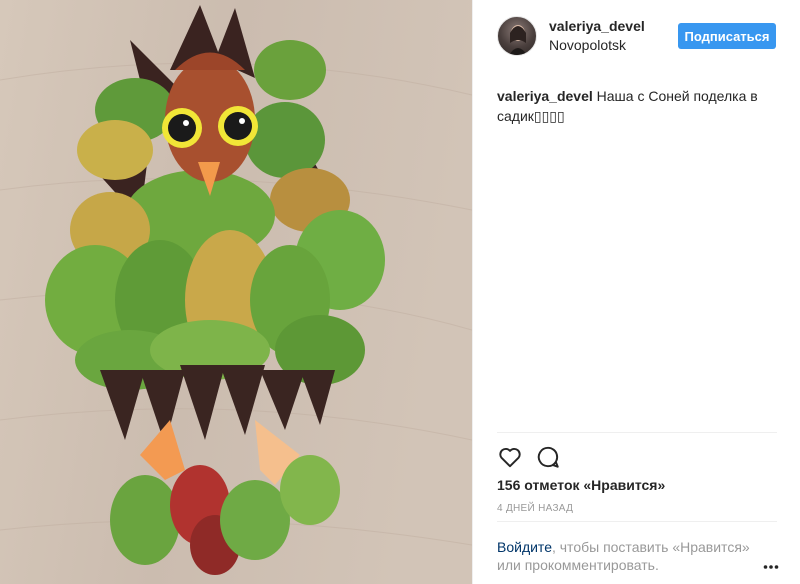  I want to click on comment-icon, so click(548, 457).